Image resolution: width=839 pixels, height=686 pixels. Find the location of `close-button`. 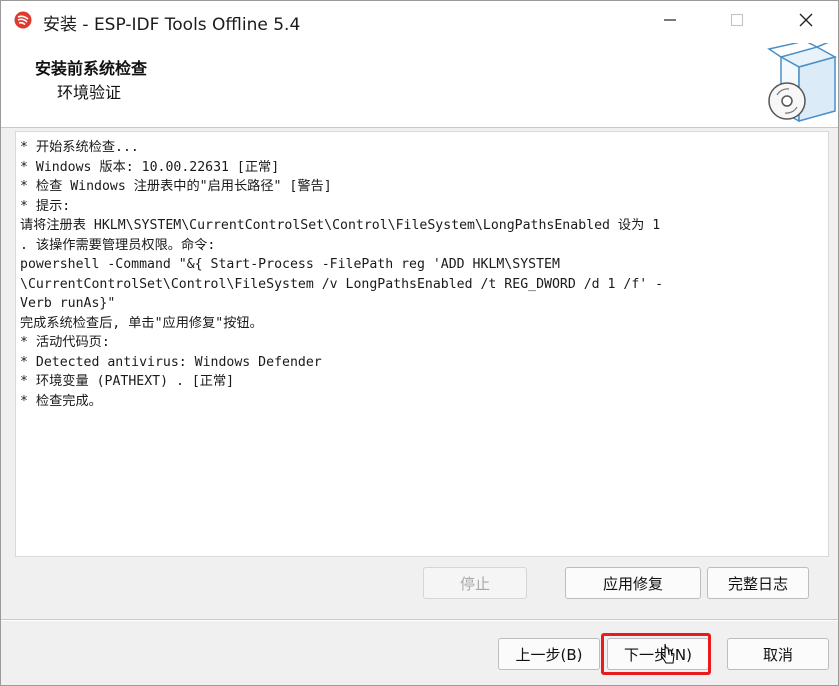

close-button is located at coordinates (806, 20).